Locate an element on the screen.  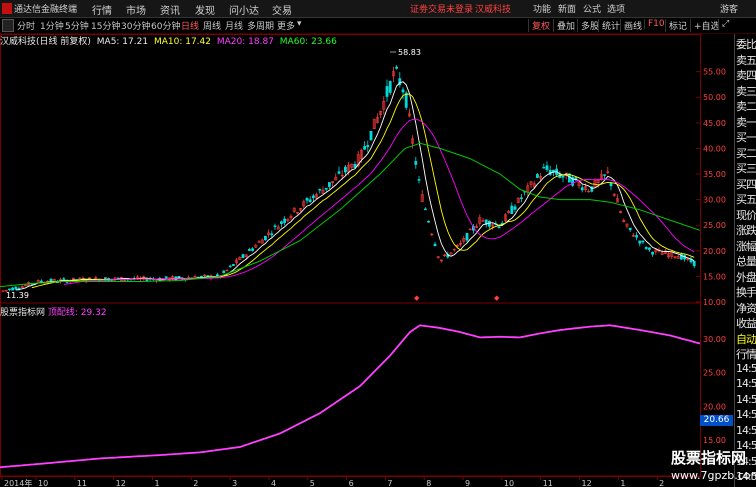
side-panel-item: 买一 is located at coordinates (746, 137).